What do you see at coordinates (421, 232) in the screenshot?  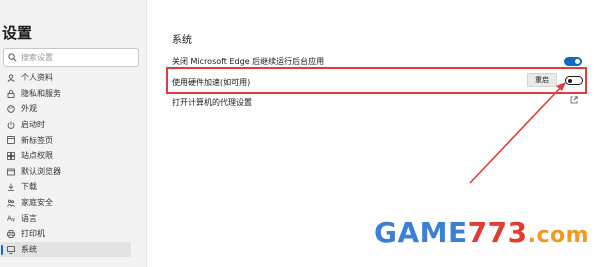 I see `watermark-game: GAME` at bounding box center [421, 232].